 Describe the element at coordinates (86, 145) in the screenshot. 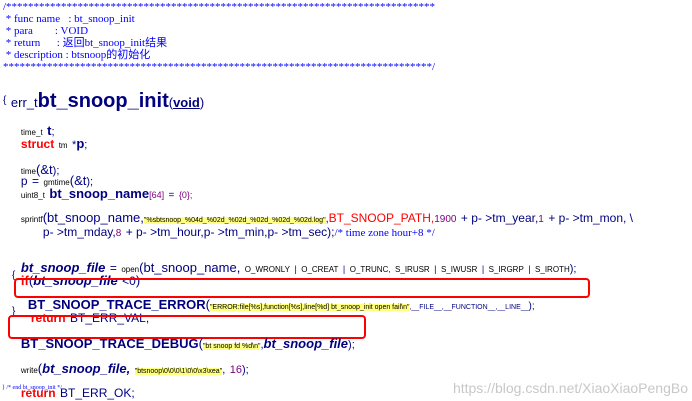

I see `semicolon: ;` at that location.